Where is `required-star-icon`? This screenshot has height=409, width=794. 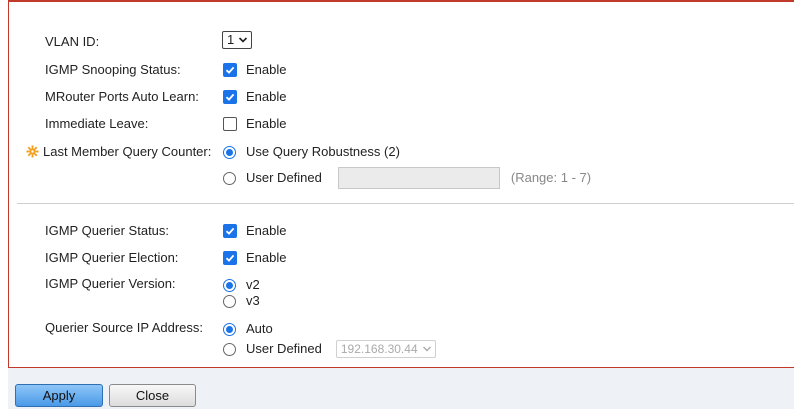
required-star-icon is located at coordinates (32, 151).